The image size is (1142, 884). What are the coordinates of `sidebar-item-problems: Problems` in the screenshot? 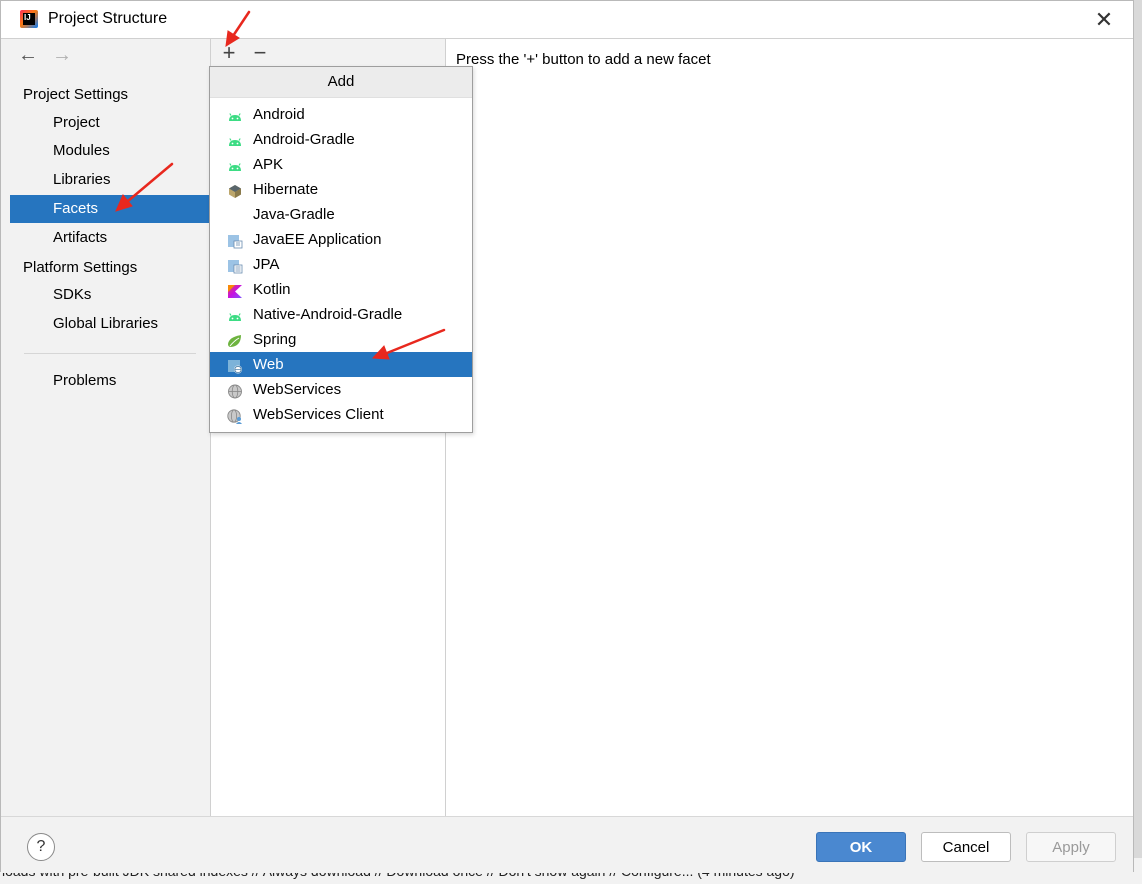 It's located at (110, 381).